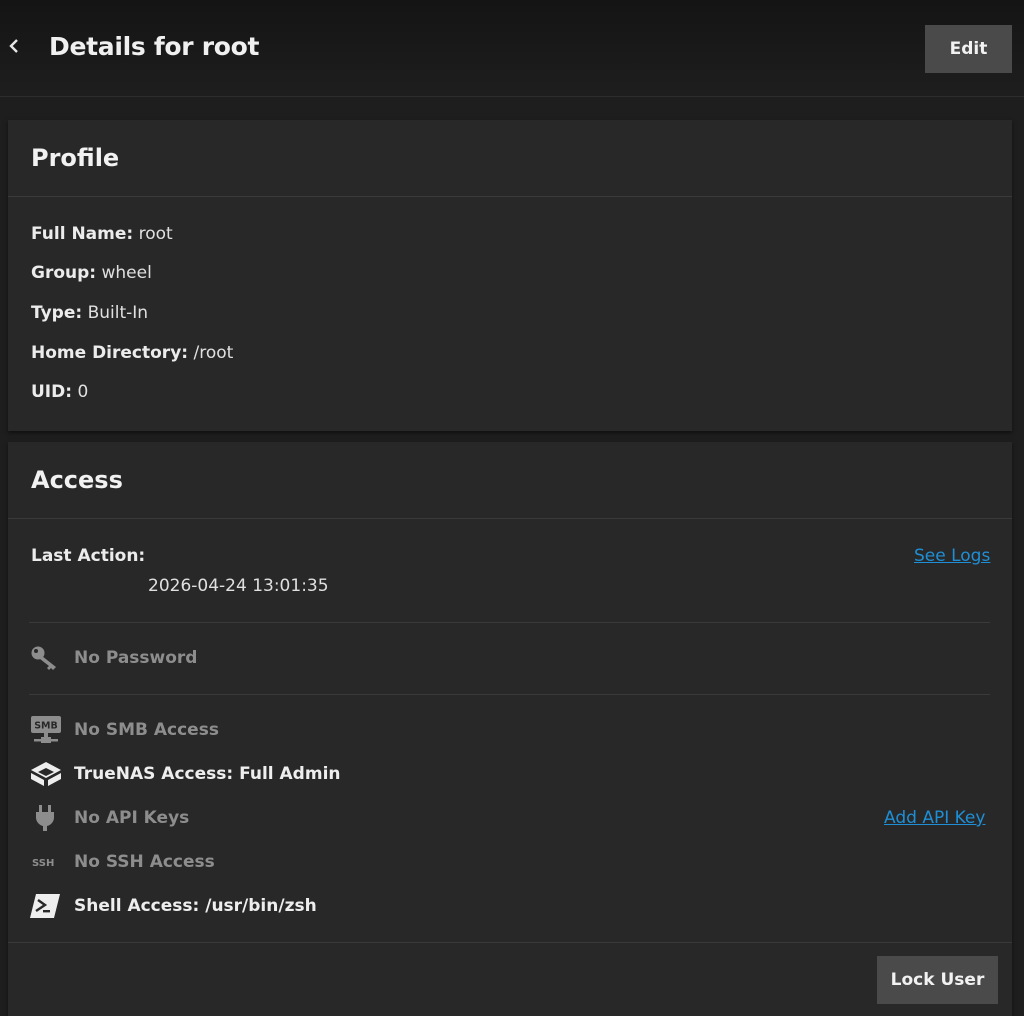  Describe the element at coordinates (510, 942) in the screenshot. I see `access-footer-divider` at that location.